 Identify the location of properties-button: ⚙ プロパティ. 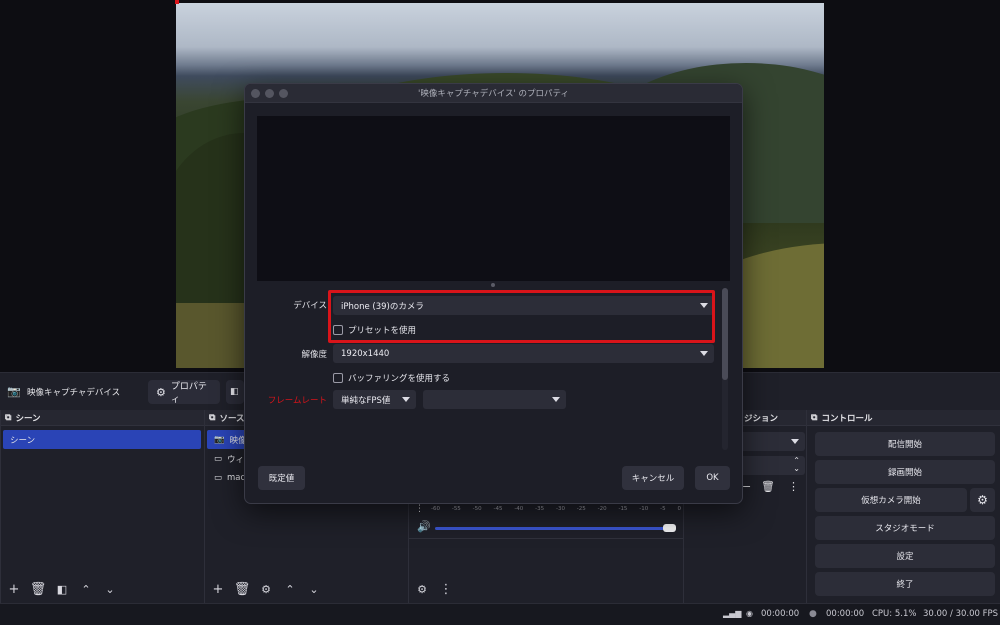
(184, 392).